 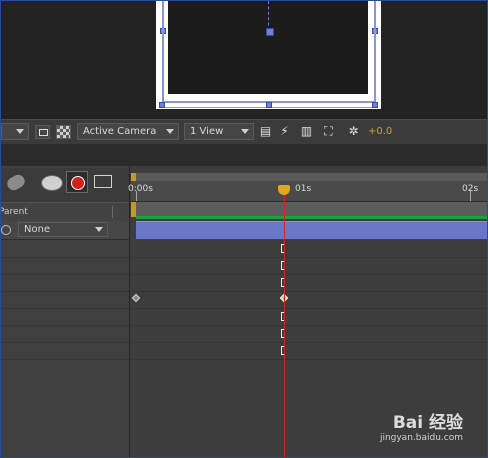 I want to click on ruler-label: 0:00s, so click(x=140, y=189).